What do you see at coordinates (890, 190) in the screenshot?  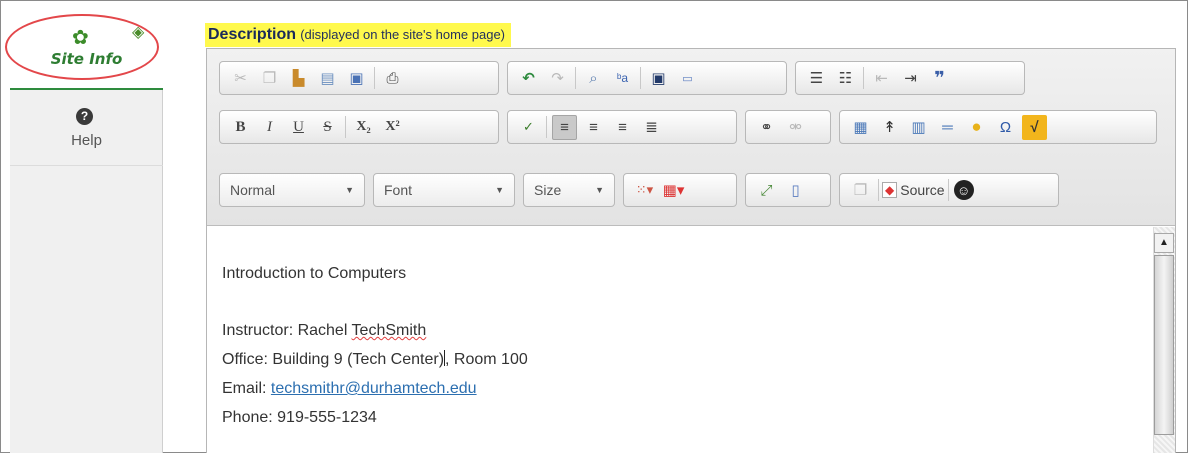 I see `source-icon: ◆` at bounding box center [890, 190].